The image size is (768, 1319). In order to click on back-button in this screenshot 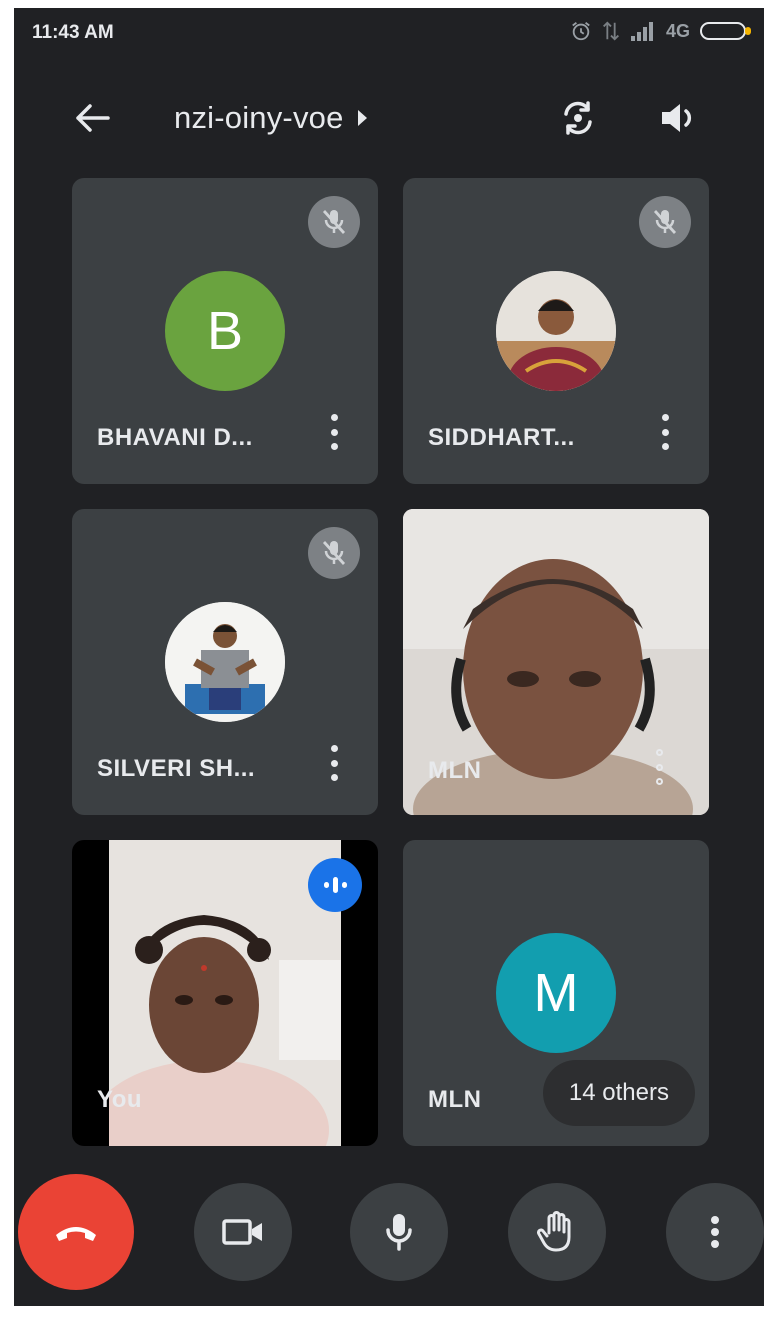, I will do `click(92, 118)`.